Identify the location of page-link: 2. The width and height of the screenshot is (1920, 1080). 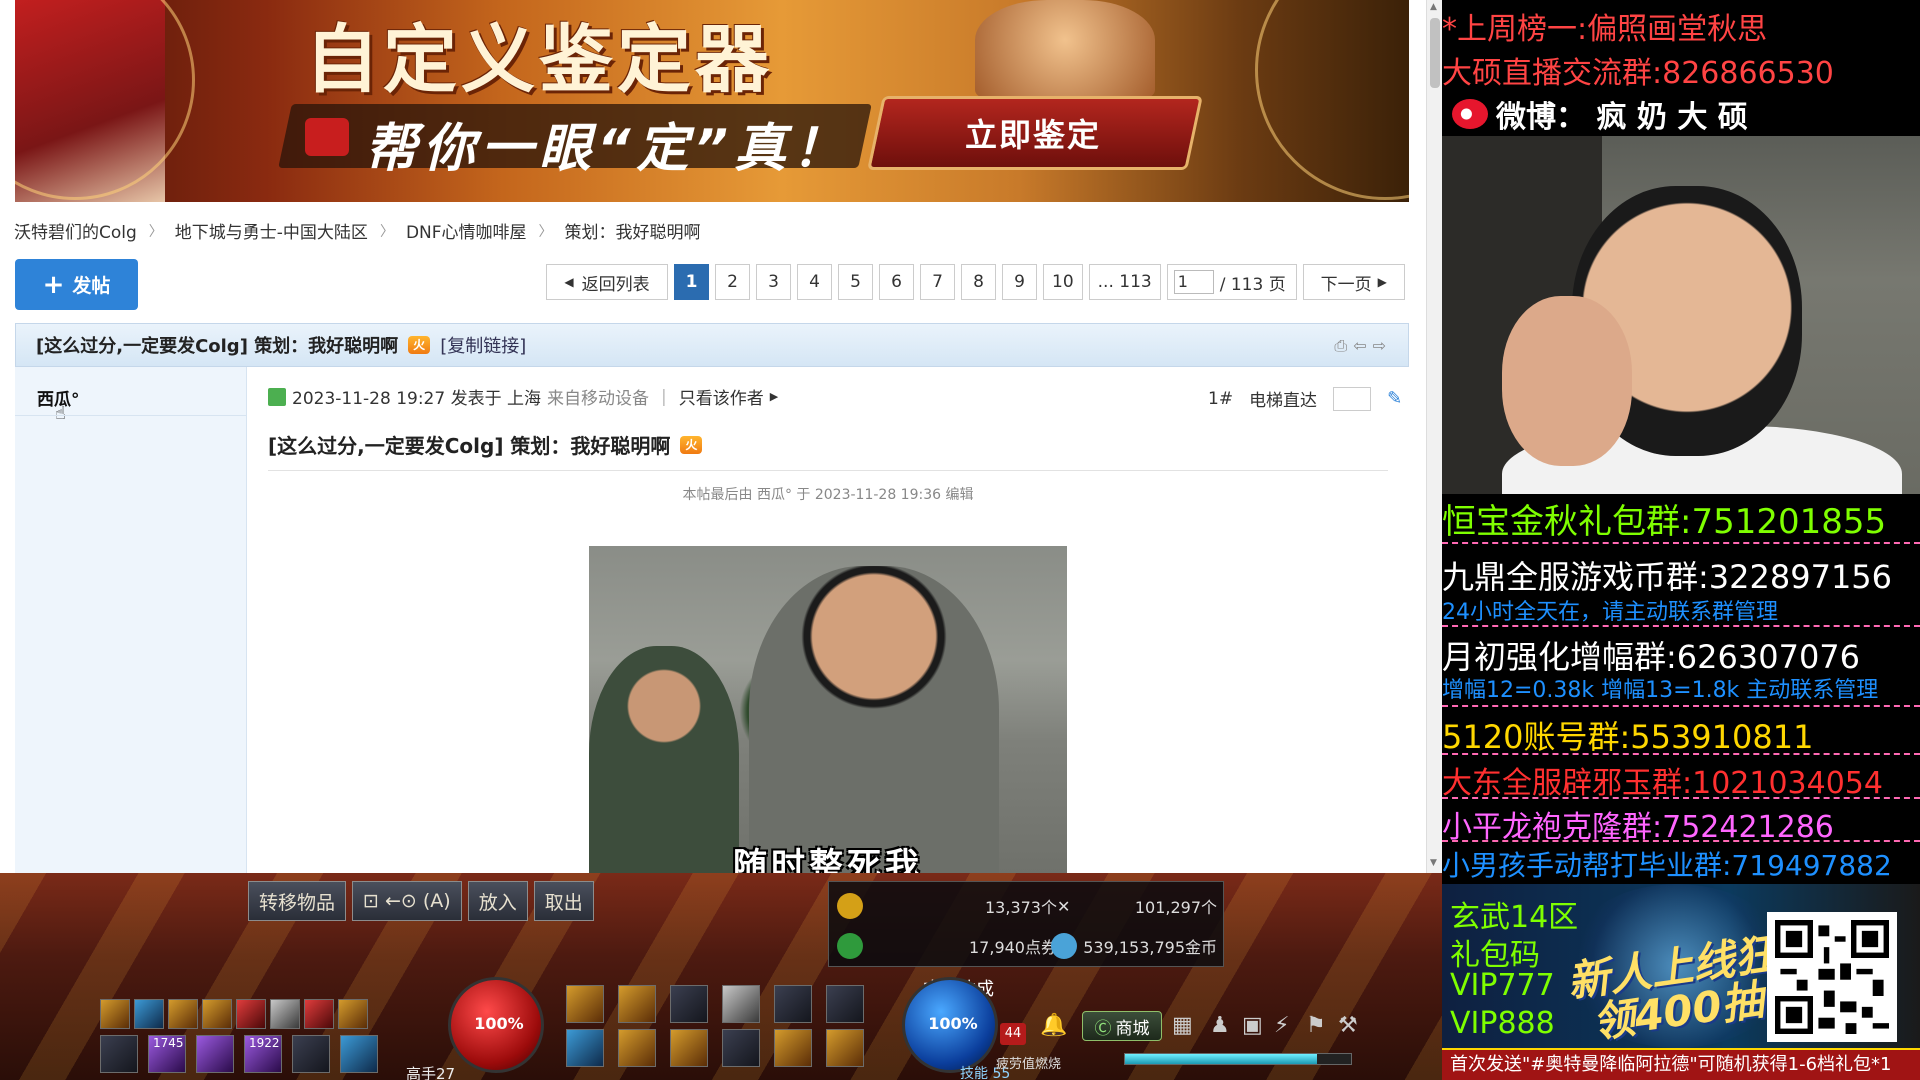
(732, 282).